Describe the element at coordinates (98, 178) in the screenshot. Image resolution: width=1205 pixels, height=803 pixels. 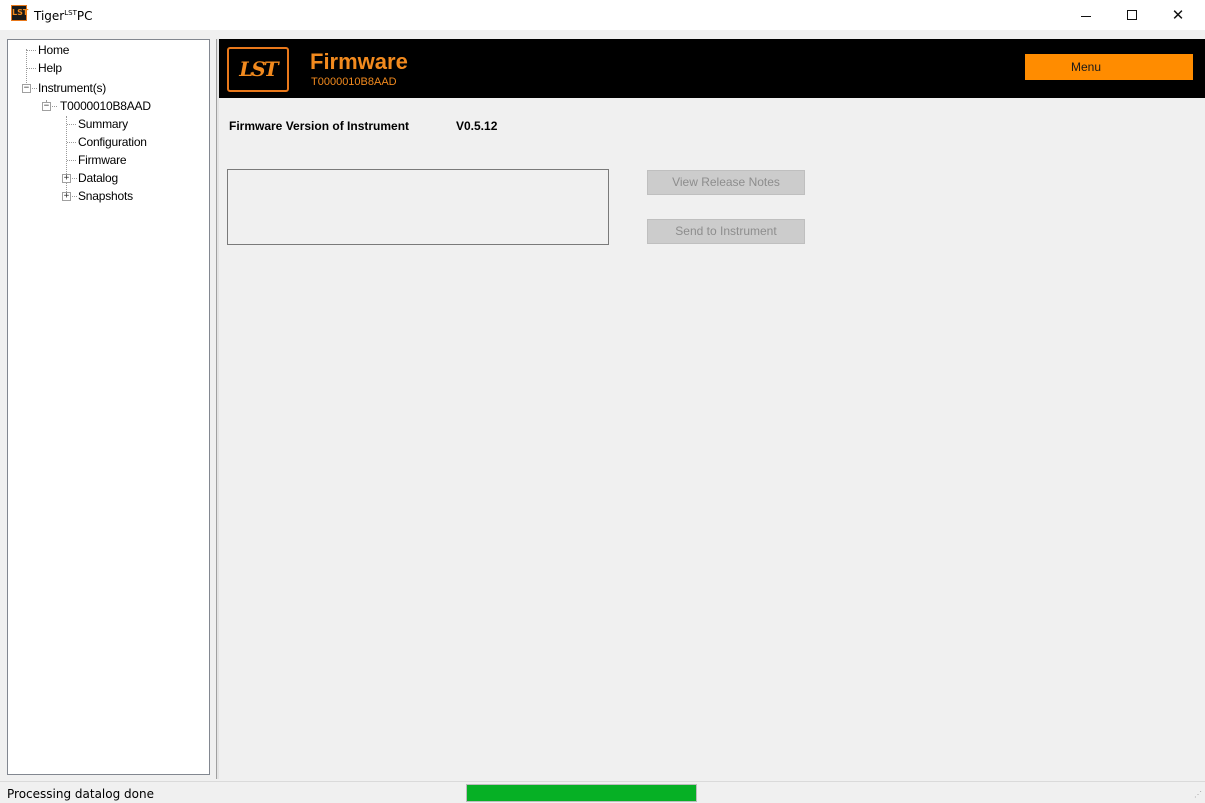
I see `tree-item-label: Datalog` at that location.